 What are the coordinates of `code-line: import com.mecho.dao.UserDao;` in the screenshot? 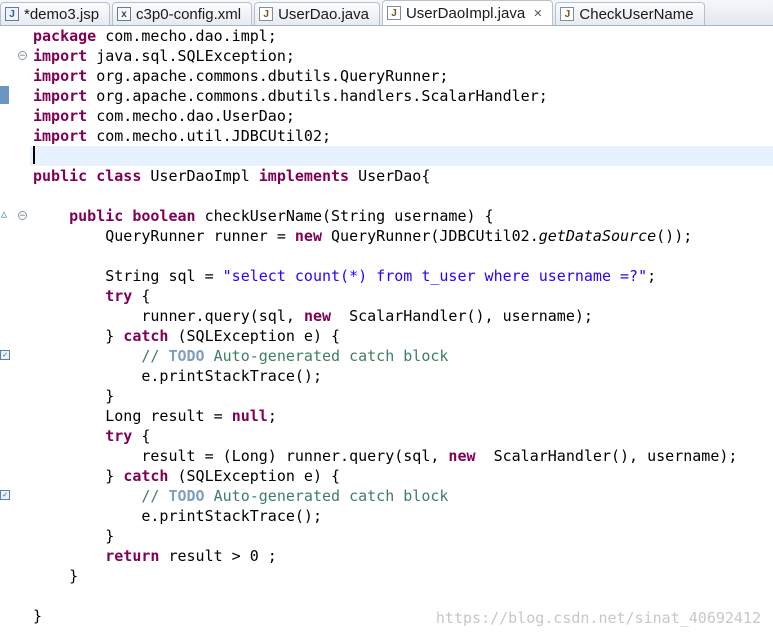 It's located at (403, 116).